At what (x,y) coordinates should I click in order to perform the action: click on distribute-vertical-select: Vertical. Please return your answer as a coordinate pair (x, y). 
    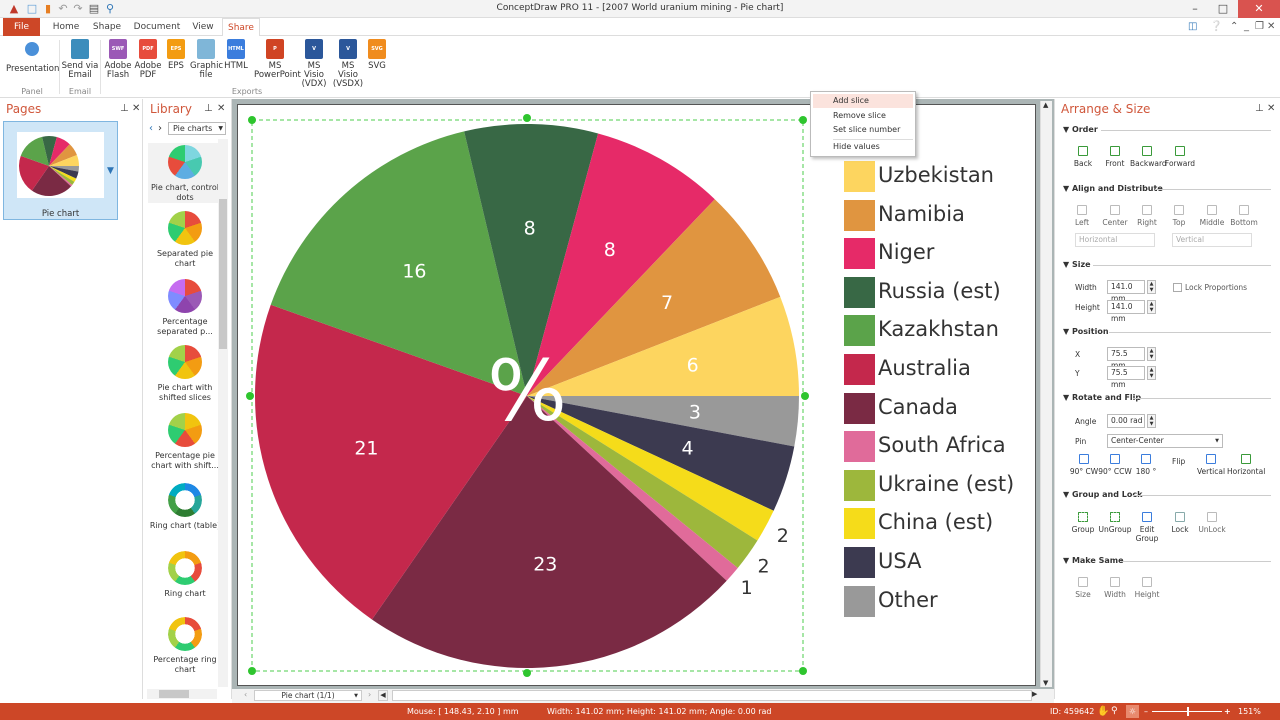
    Looking at the image, I should click on (1212, 240).